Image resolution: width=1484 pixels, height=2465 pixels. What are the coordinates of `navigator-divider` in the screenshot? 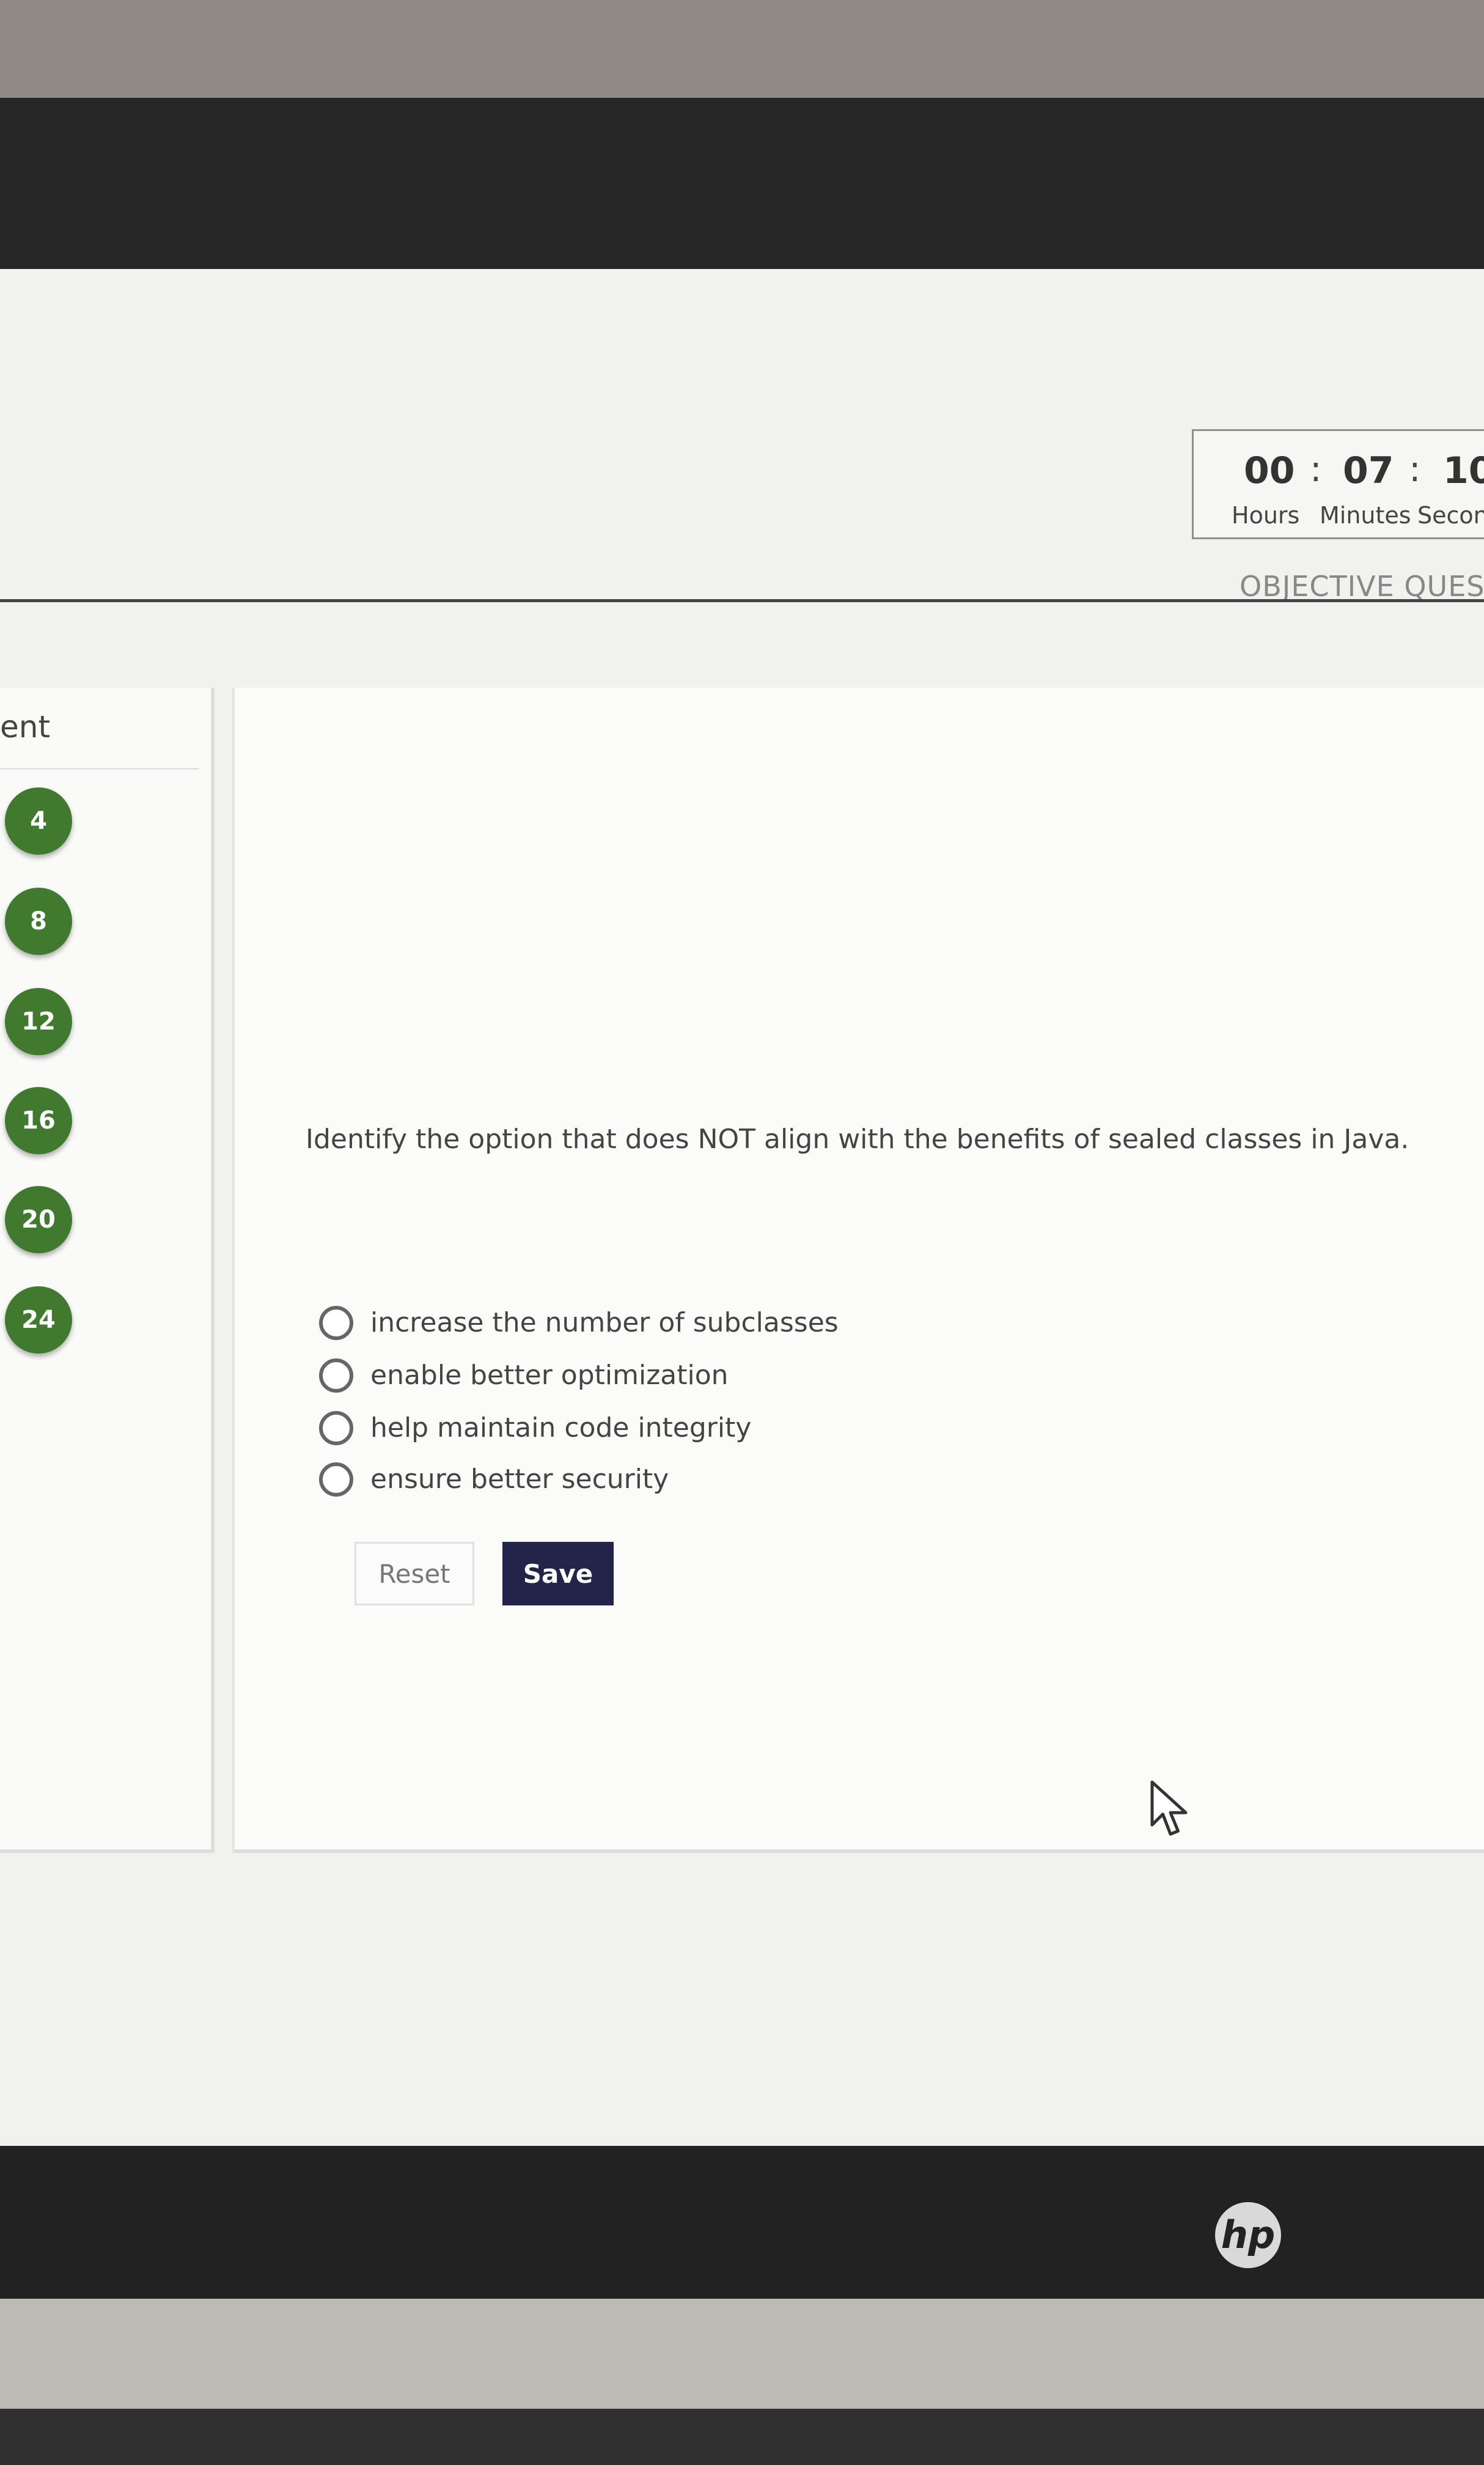 It's located at (99, 769).